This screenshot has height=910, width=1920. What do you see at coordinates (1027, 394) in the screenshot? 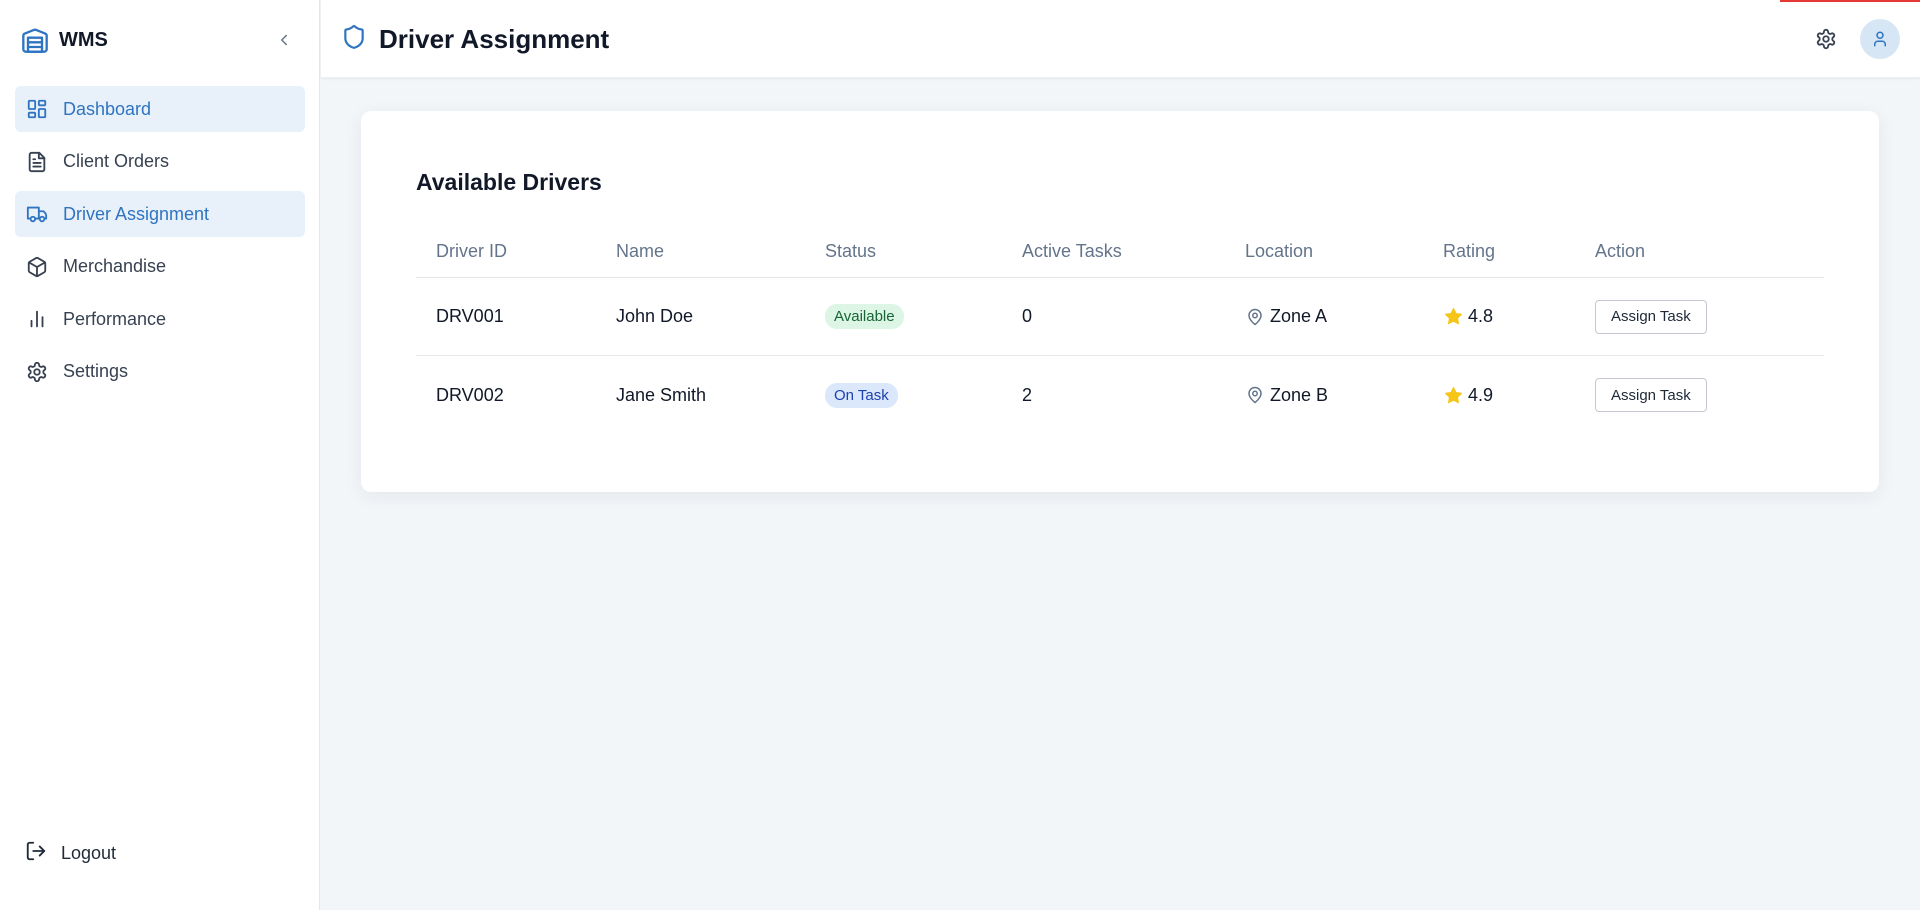
I see `active-tasks-cell: 2` at bounding box center [1027, 394].